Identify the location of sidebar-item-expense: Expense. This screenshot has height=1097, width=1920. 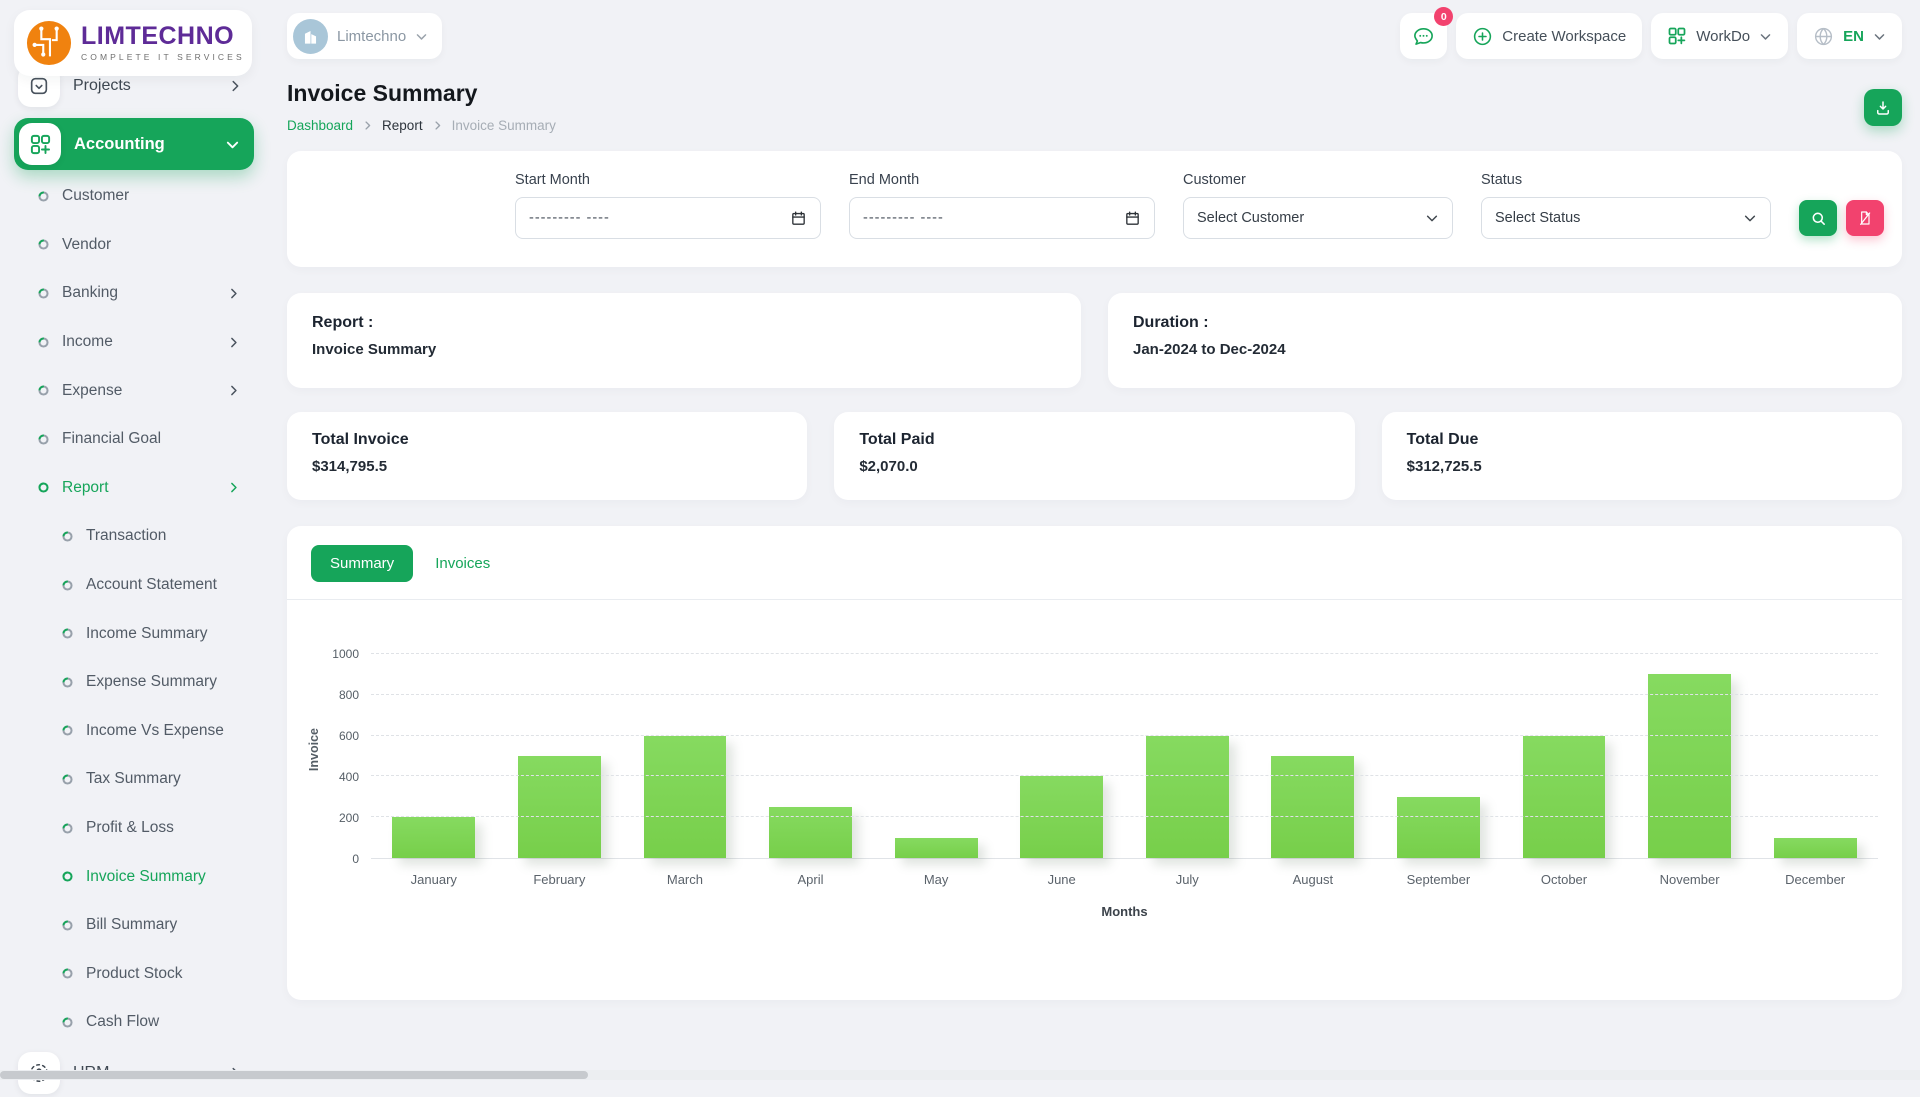
(134, 390).